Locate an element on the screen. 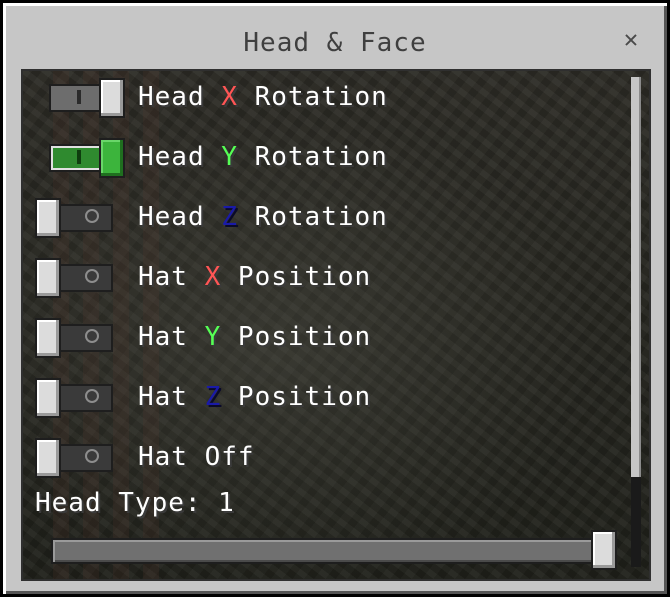 This screenshot has width=670, height=597. toggle-row: Head Y Rotation is located at coordinates (323, 157).